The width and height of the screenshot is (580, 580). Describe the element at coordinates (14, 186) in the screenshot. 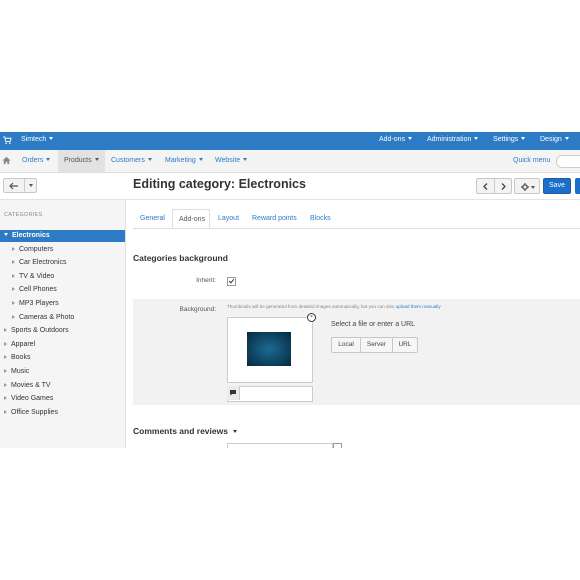

I see `back-arrow-icon` at that location.